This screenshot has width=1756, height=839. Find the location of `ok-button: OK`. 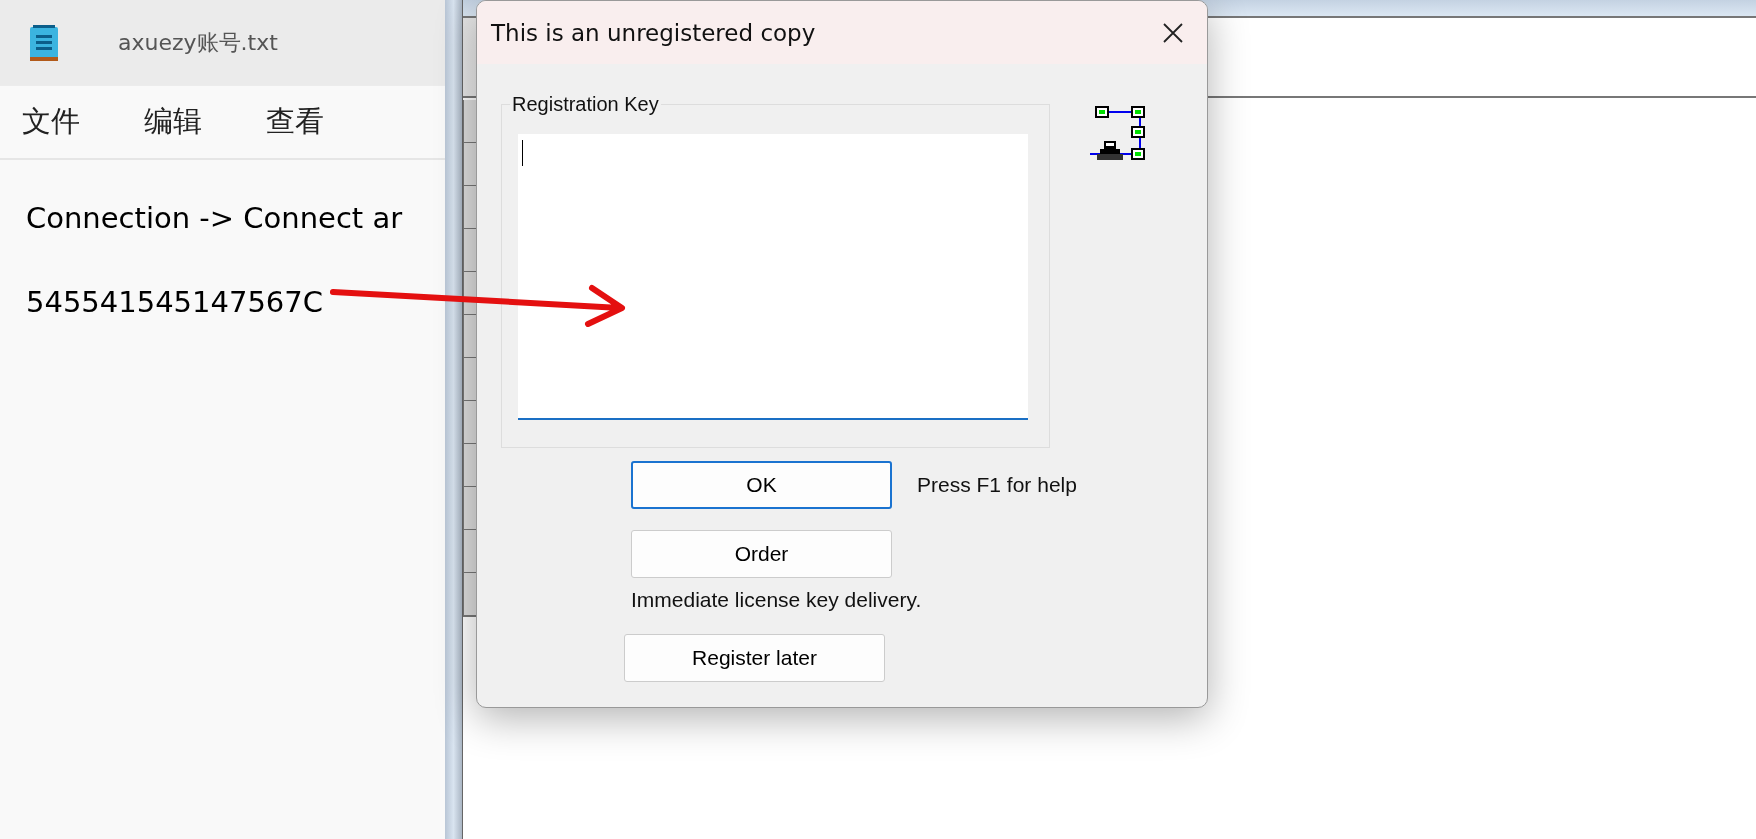

ok-button: OK is located at coordinates (761, 485).